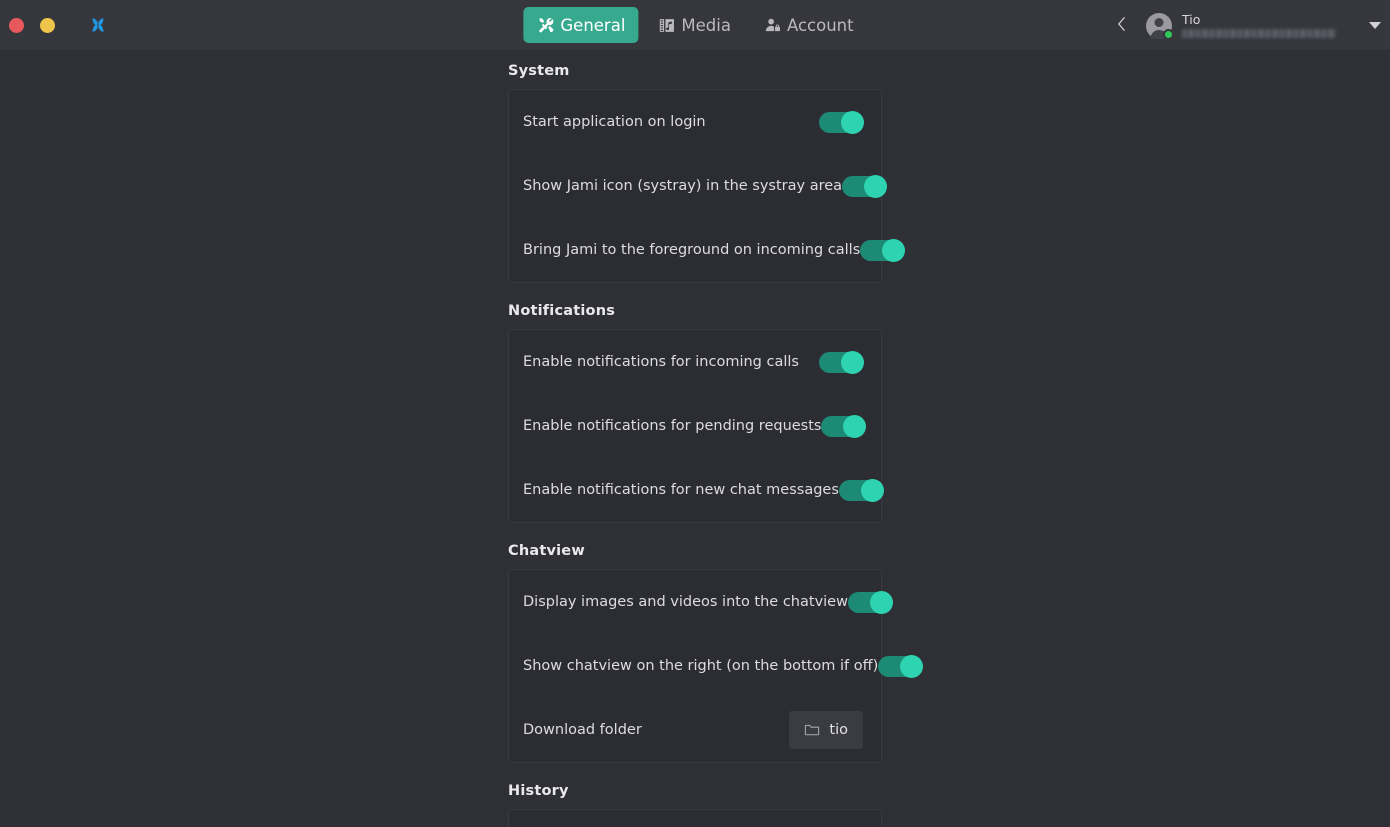  I want to click on toggle-start-on-login, so click(841, 122).